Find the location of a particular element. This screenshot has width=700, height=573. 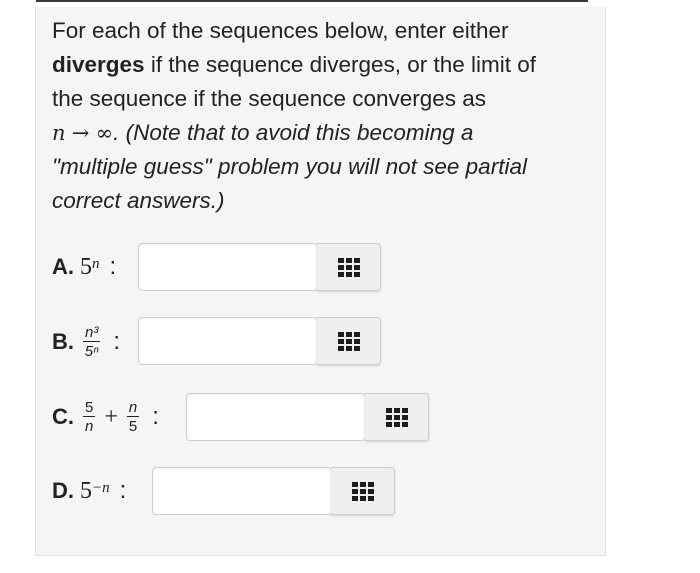

answer-c-input is located at coordinates (276, 417).